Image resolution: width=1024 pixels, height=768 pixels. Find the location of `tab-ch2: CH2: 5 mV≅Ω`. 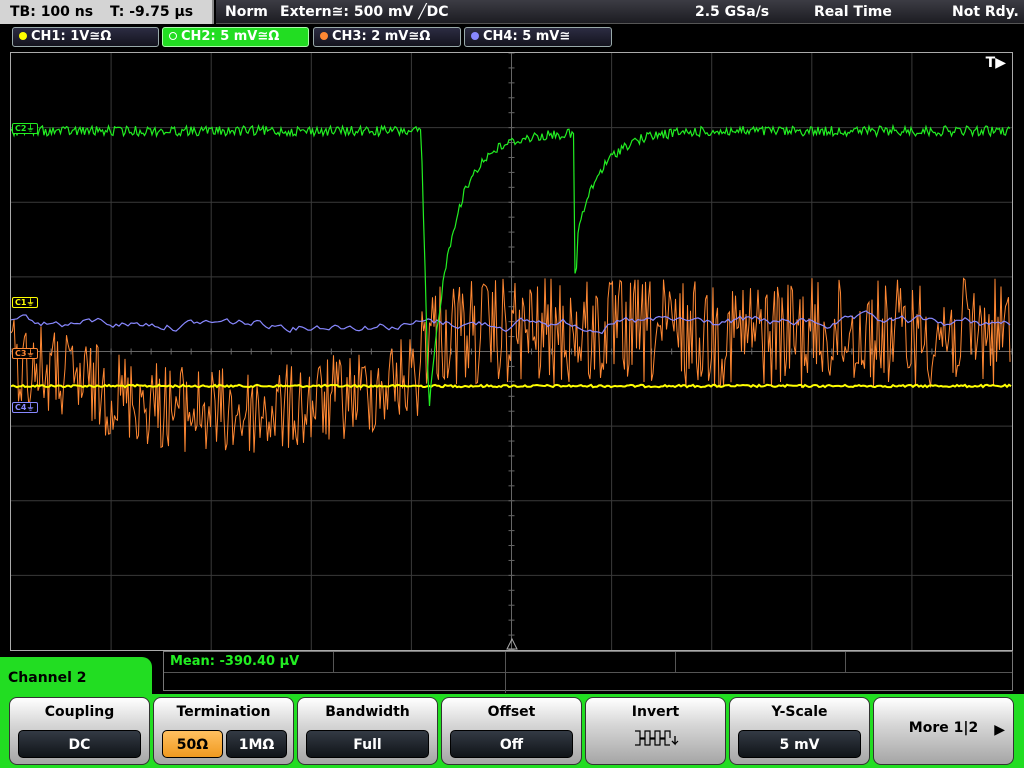

tab-ch2: CH2: 5 mV≅Ω is located at coordinates (235, 37).